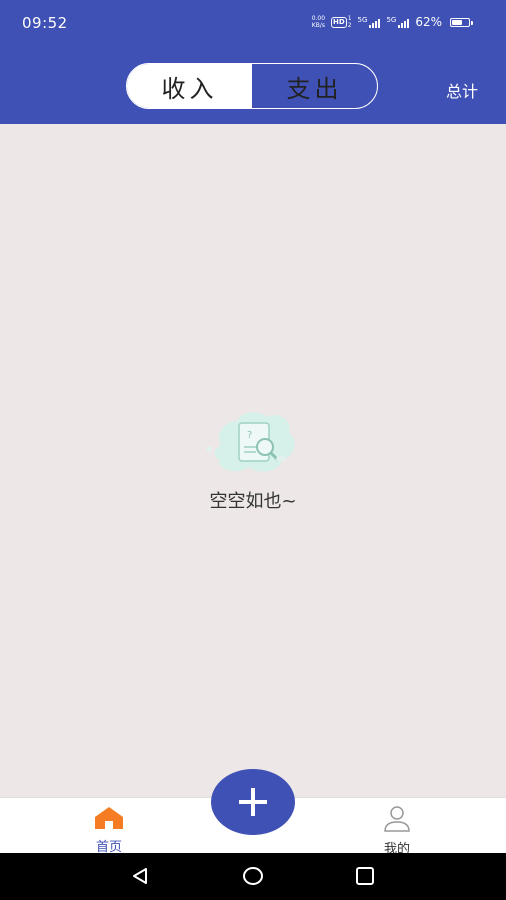  What do you see at coordinates (250, 442) in the screenshot?
I see `empty-document-search-icon: ?` at bounding box center [250, 442].